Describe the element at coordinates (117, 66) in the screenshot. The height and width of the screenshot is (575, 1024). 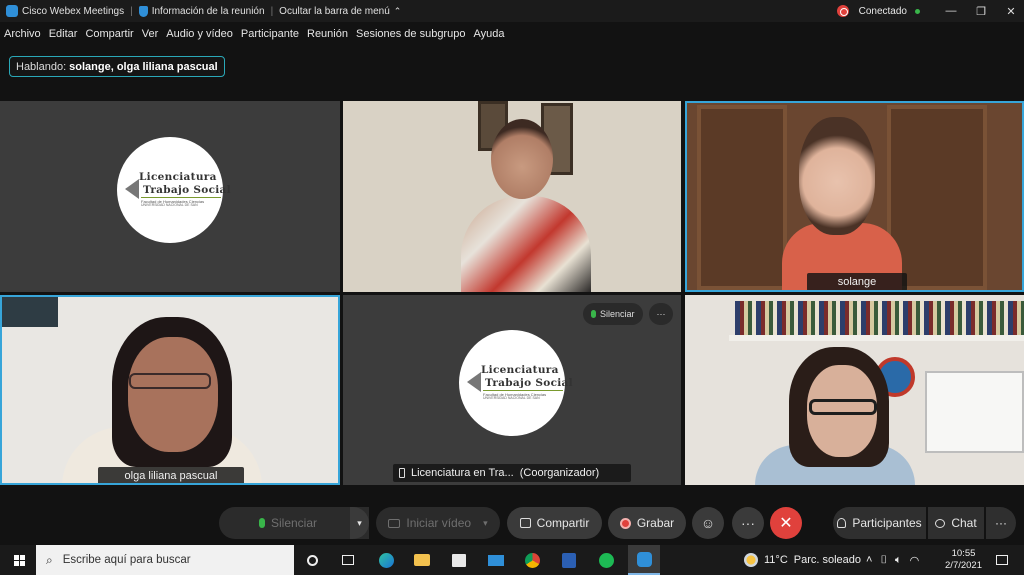
I see `speaking-indicator: Hablando: solange, olga liliana pascual` at that location.